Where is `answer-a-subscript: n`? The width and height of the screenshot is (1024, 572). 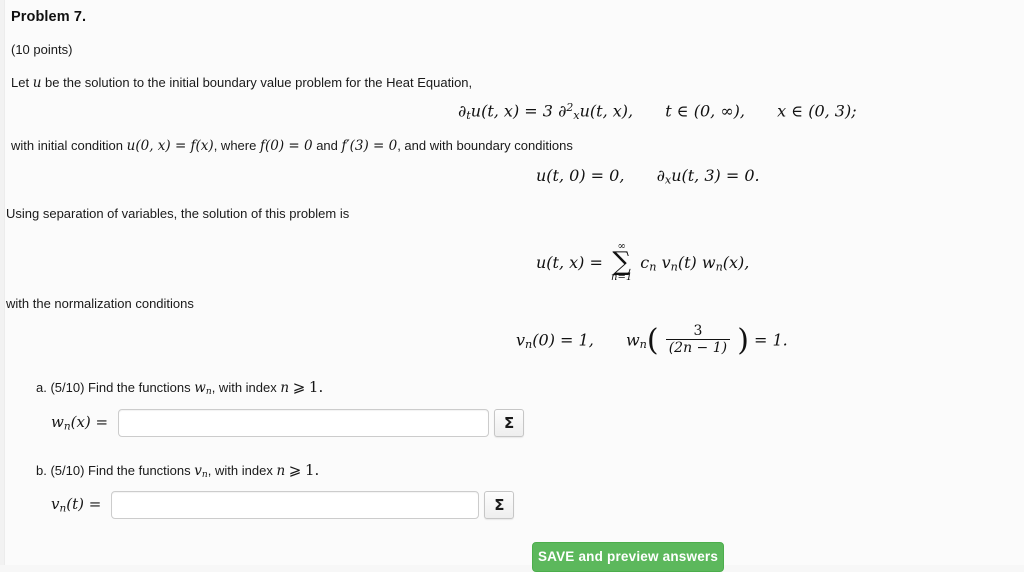
answer-a-subscript: n is located at coordinates (67, 426).